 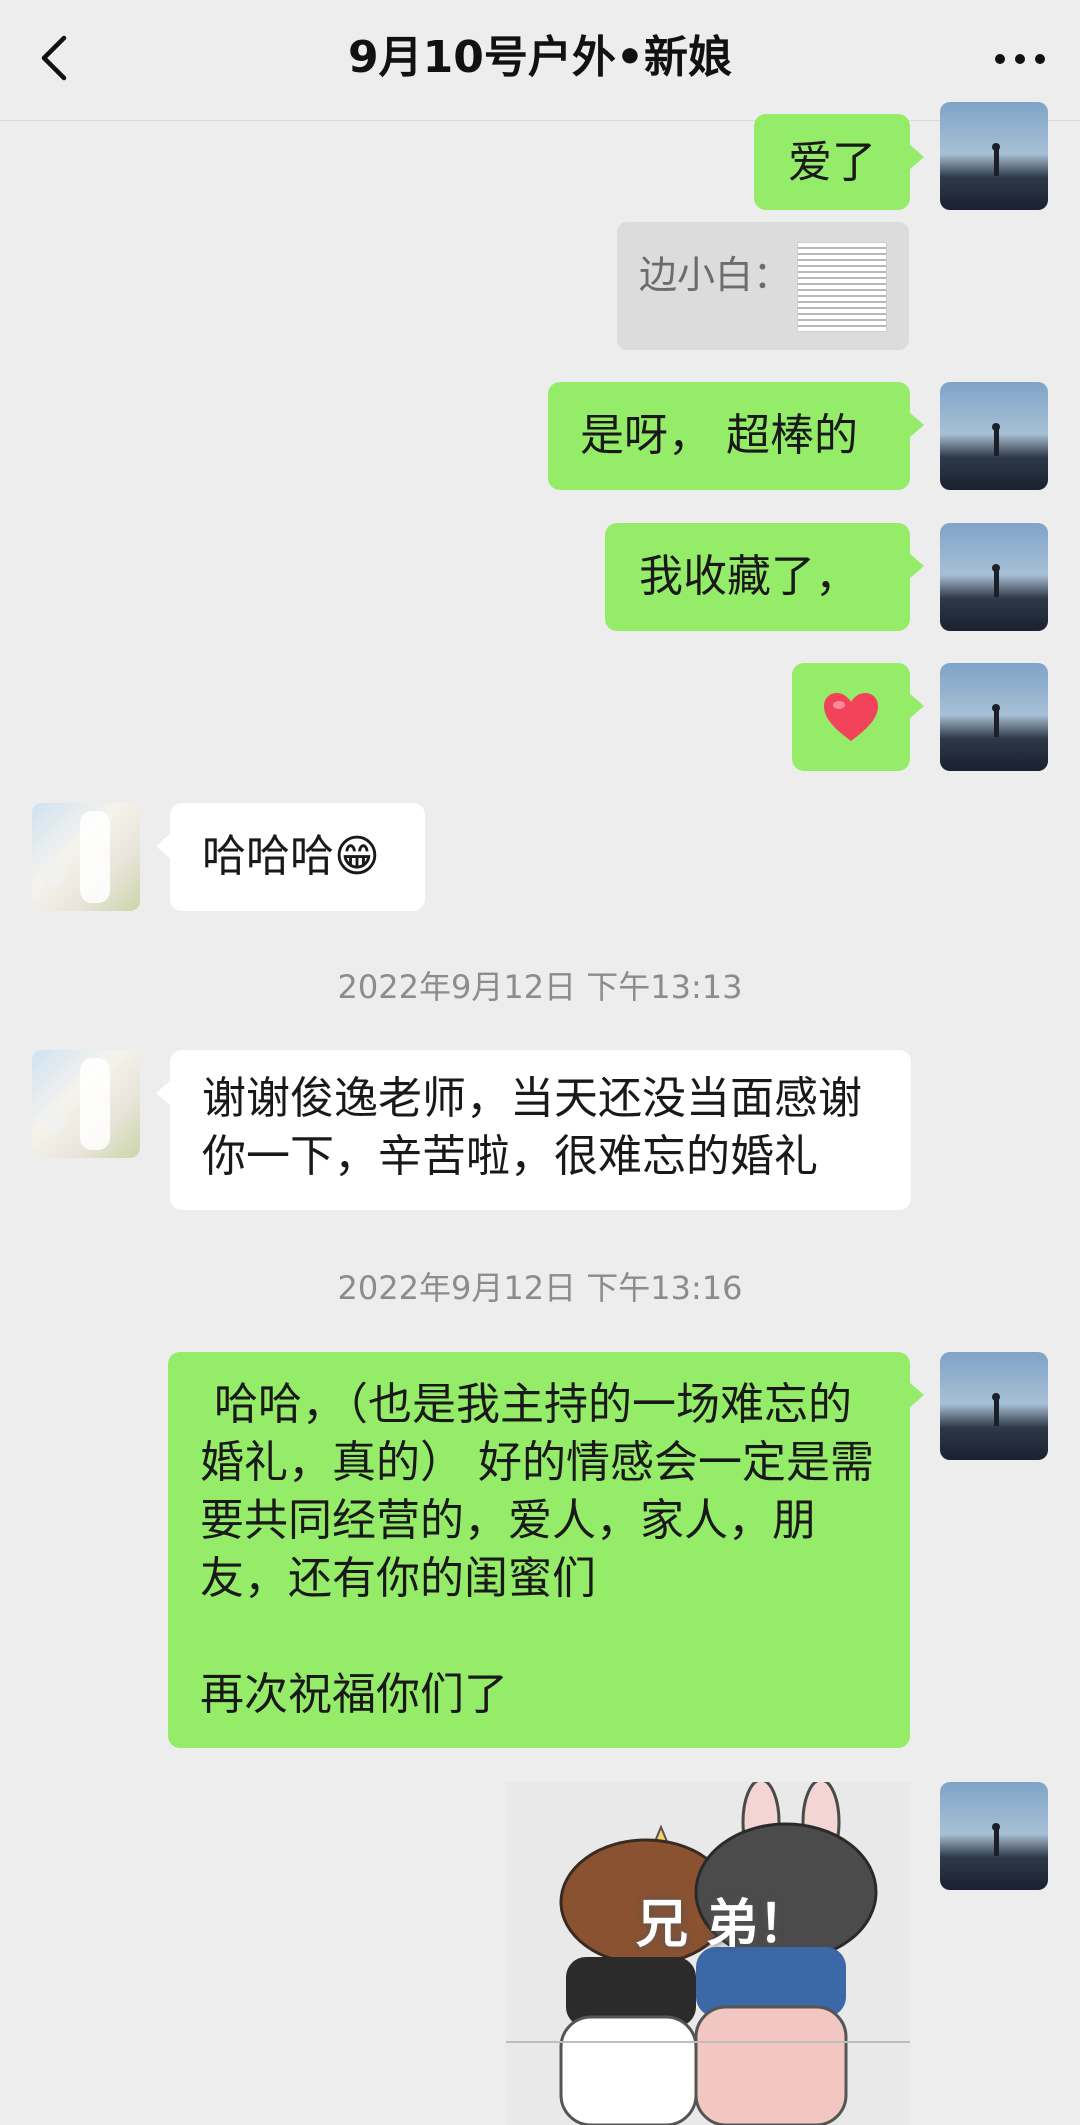 What do you see at coordinates (749, 576) in the screenshot?
I see `message-text: 我收藏了，` at bounding box center [749, 576].